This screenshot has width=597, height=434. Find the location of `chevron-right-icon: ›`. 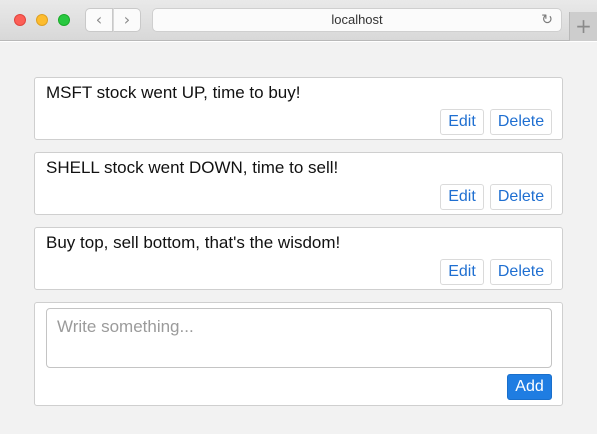

chevron-right-icon: › is located at coordinates (127, 19).